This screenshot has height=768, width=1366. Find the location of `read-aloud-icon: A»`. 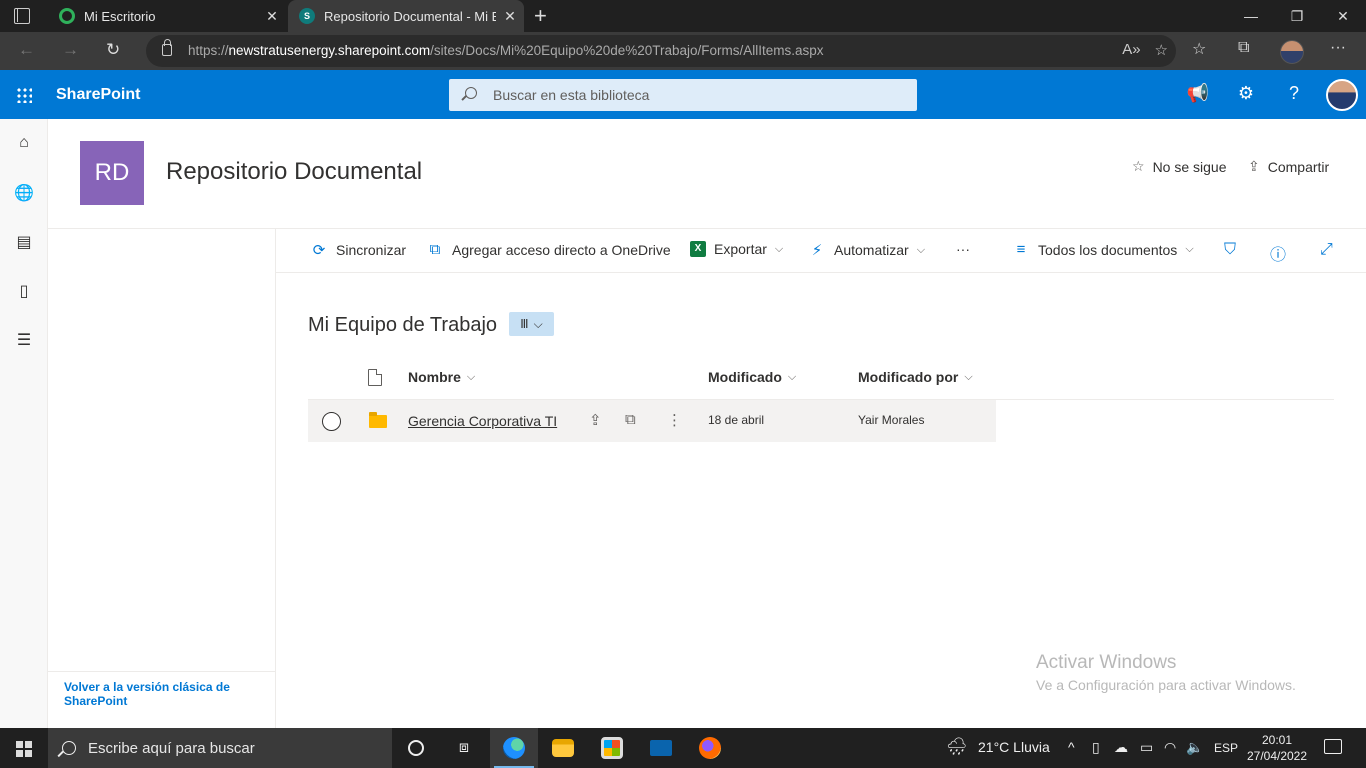

read-aloud-icon: A» is located at coordinates (1131, 50).